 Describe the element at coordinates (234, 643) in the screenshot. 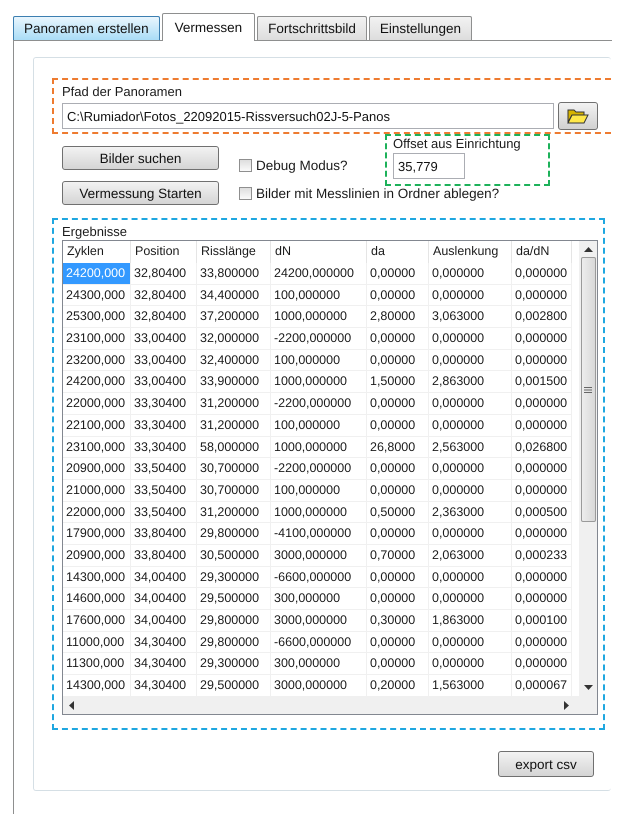

I see `table-cell: 29,800000` at that location.